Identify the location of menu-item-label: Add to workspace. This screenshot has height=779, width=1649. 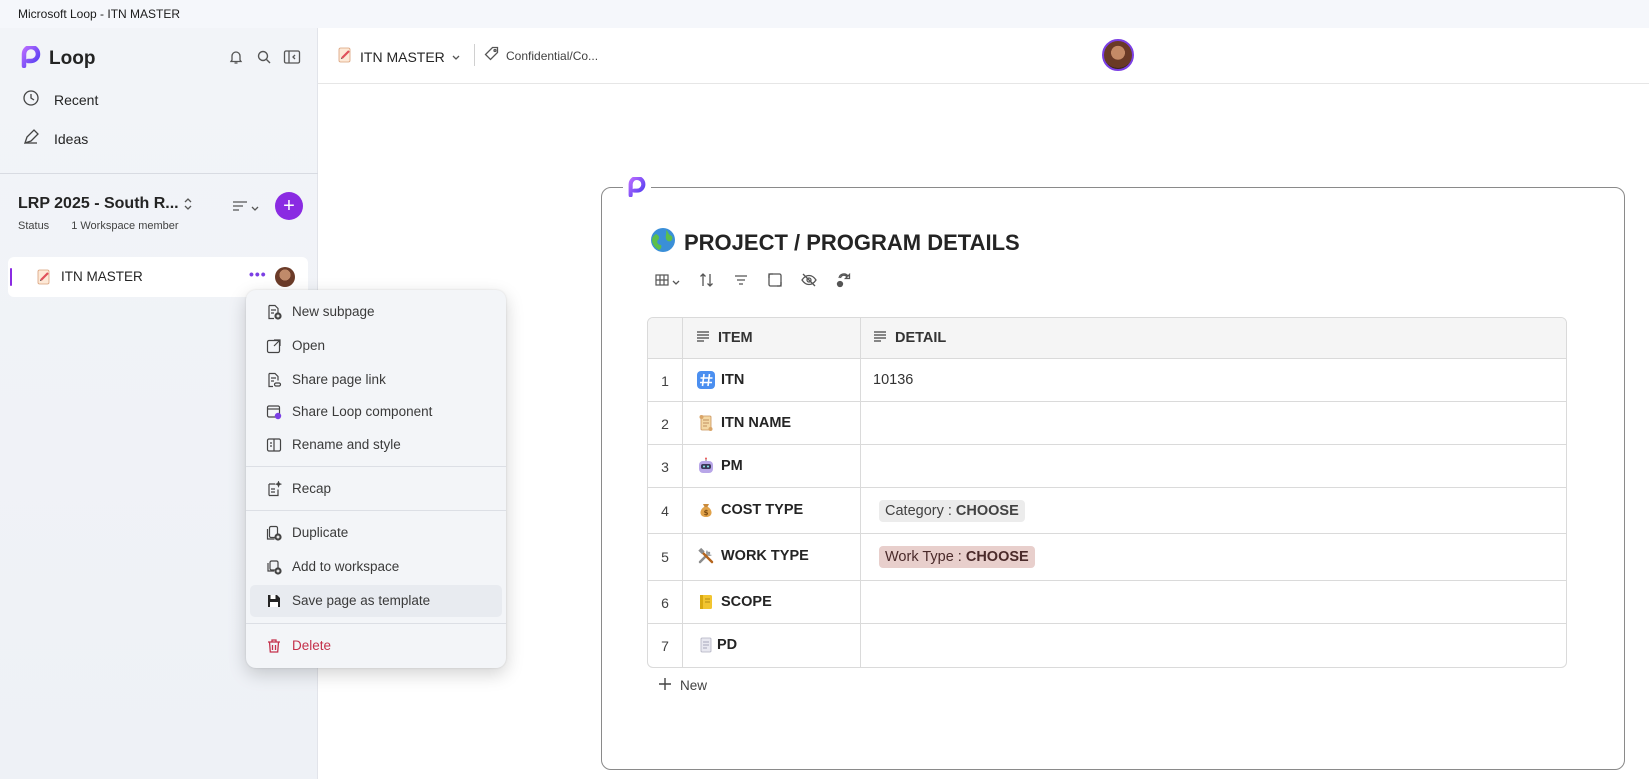
(346, 566).